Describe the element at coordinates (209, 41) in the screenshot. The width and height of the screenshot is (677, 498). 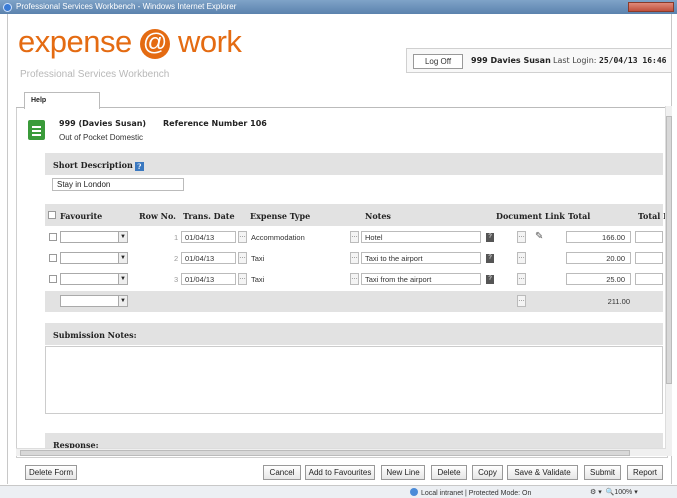
I see `logo-work: work` at that location.